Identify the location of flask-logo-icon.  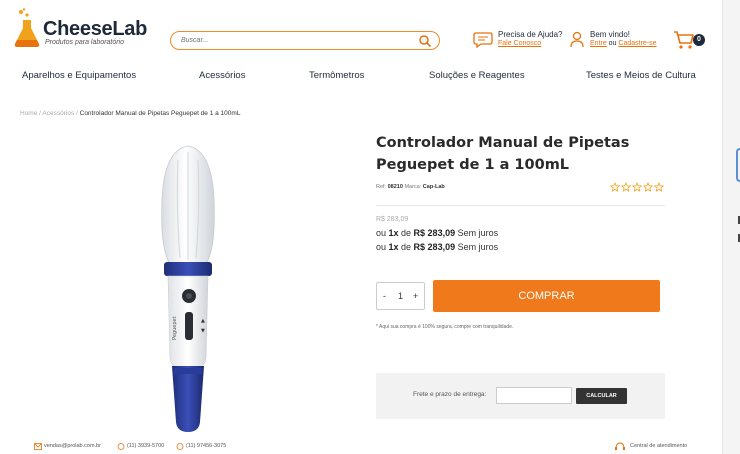
(27, 27).